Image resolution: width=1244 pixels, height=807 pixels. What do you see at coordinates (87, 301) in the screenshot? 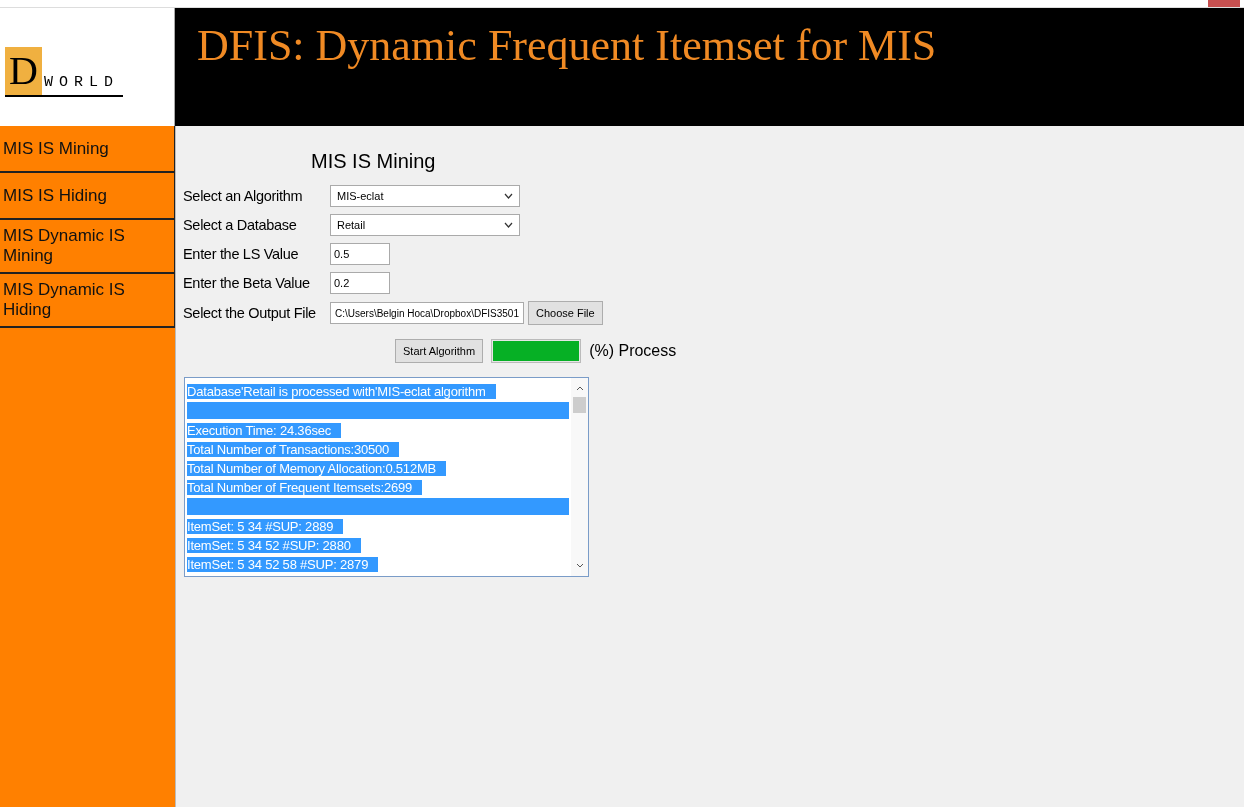
I see `sidebar-item: MIS Dynamic IS Hiding` at bounding box center [87, 301].